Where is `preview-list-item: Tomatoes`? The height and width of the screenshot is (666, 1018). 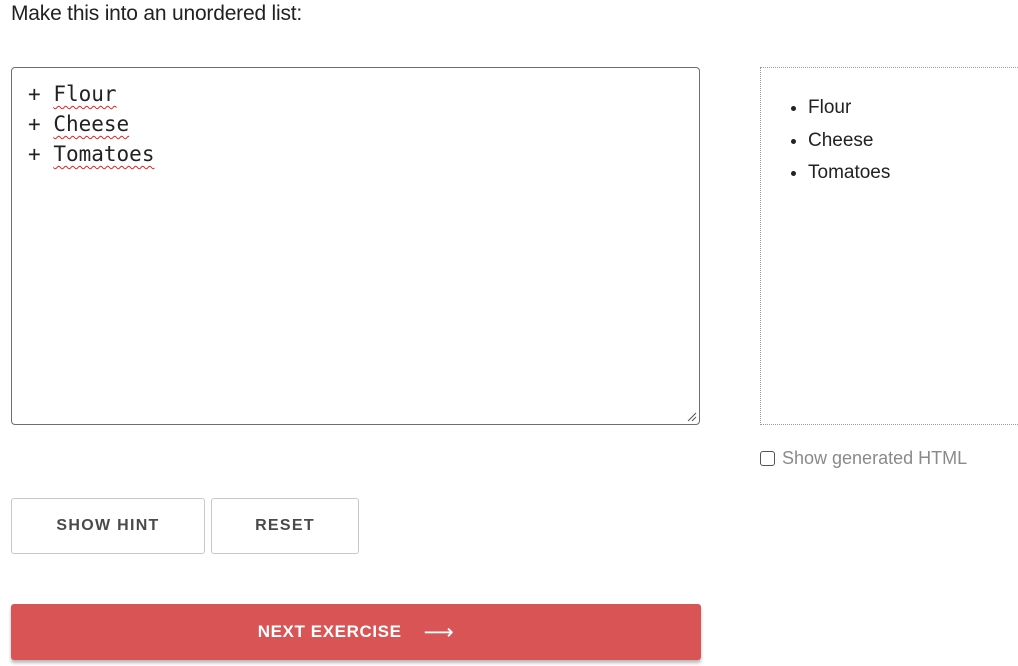 preview-list-item: Tomatoes is located at coordinates (849, 173).